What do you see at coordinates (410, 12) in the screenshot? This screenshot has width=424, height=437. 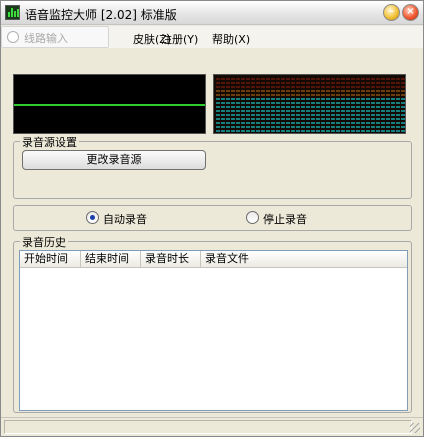 I see `close-button: ×` at bounding box center [410, 12].